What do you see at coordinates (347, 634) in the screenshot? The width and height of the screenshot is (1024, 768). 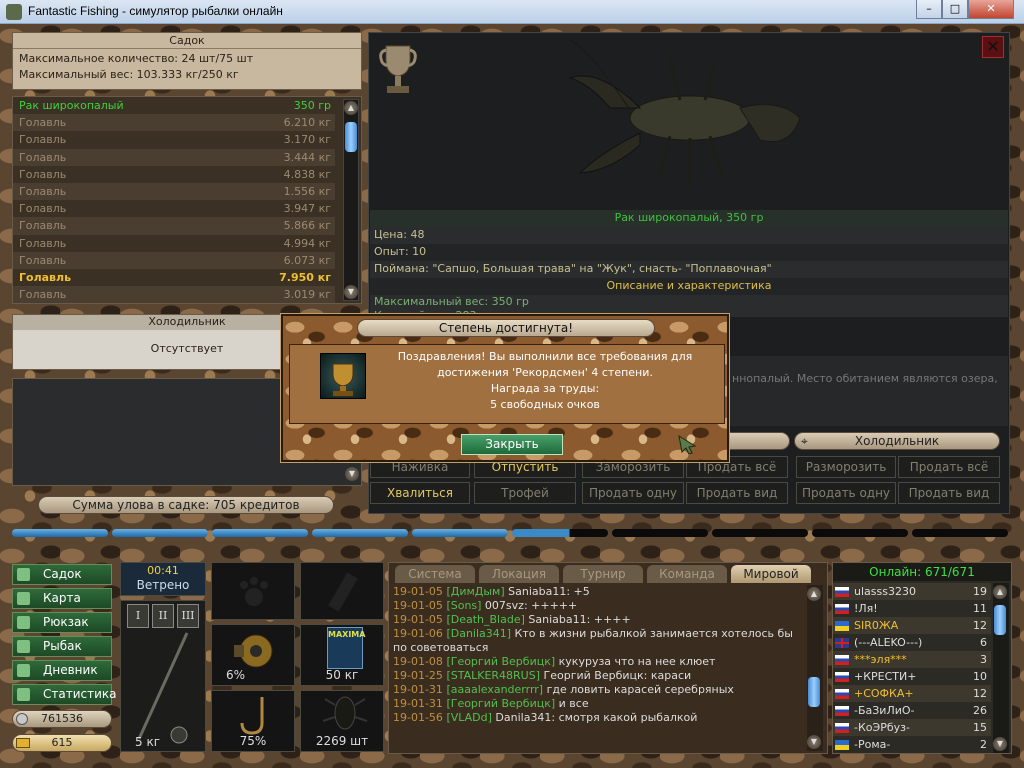 I see `line-brand: MAXIMA` at bounding box center [347, 634].